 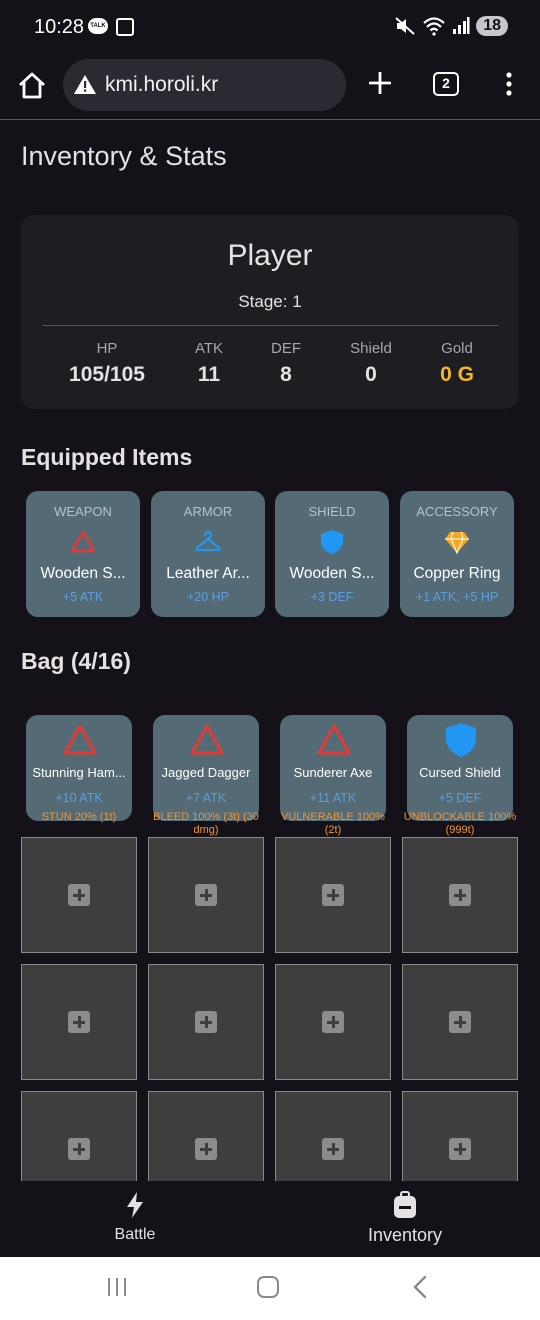 I want to click on bottom-navigation: Battle Inventory, so click(x=270, y=1219).